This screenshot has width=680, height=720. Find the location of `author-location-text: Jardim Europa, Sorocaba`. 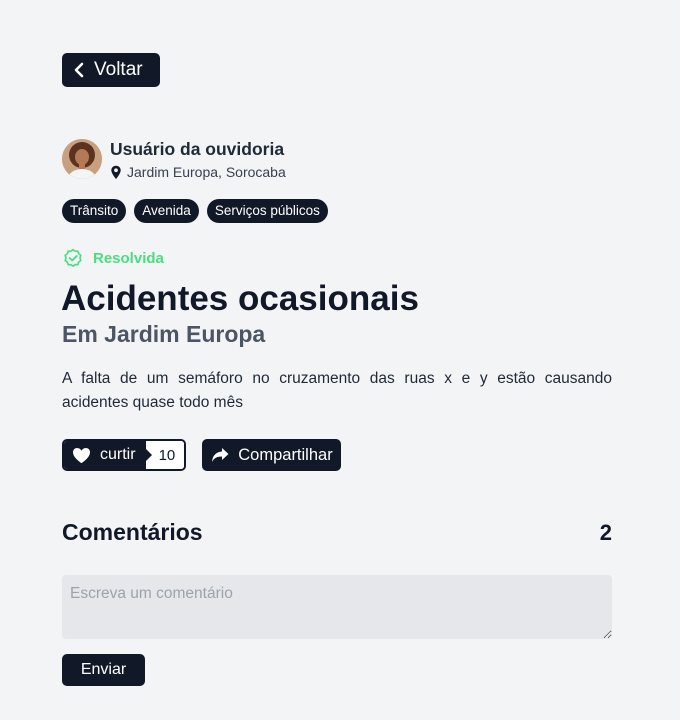

author-location-text: Jardim Europa, Sorocaba is located at coordinates (206, 172).